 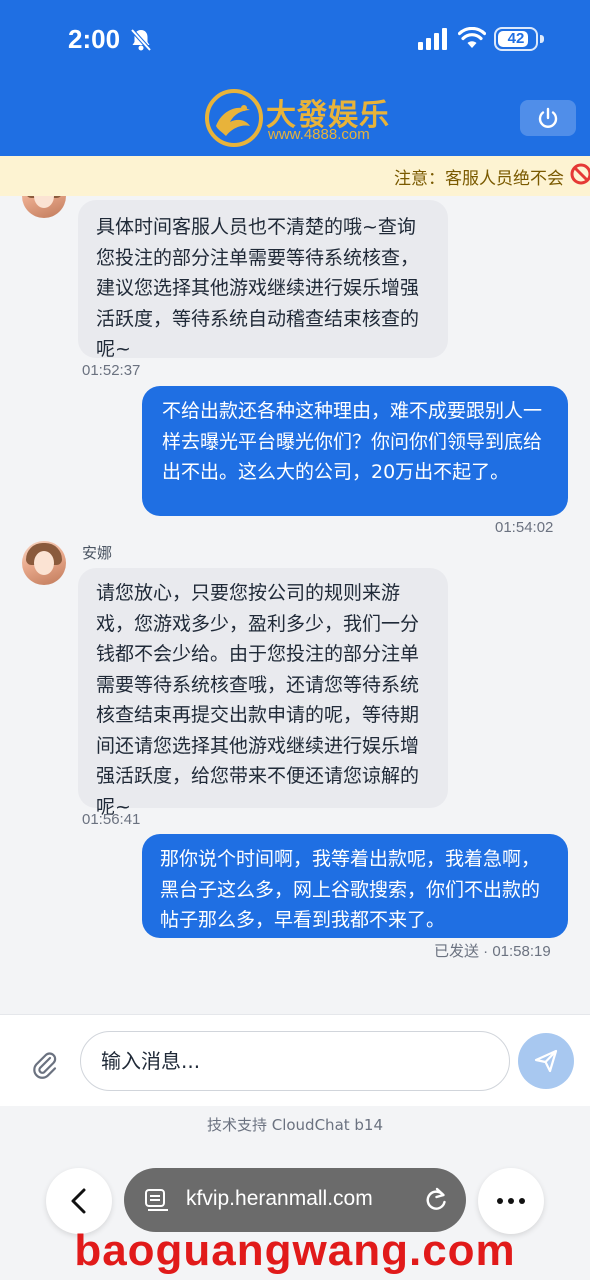 I want to click on message-timestamp: 01:56:41, so click(x=111, y=819).